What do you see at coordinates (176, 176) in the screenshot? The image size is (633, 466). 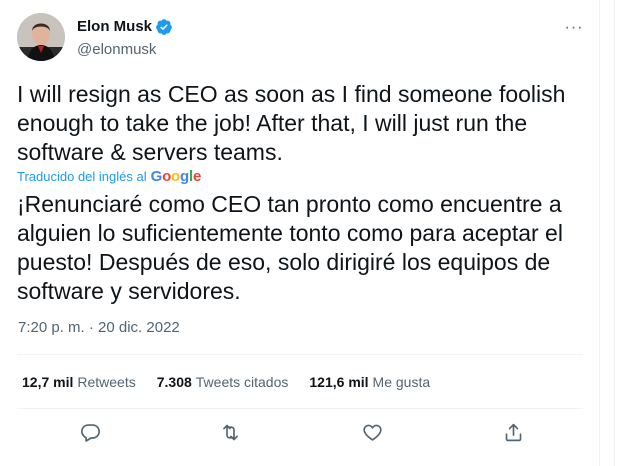 I see `google-logo: Google` at bounding box center [176, 176].